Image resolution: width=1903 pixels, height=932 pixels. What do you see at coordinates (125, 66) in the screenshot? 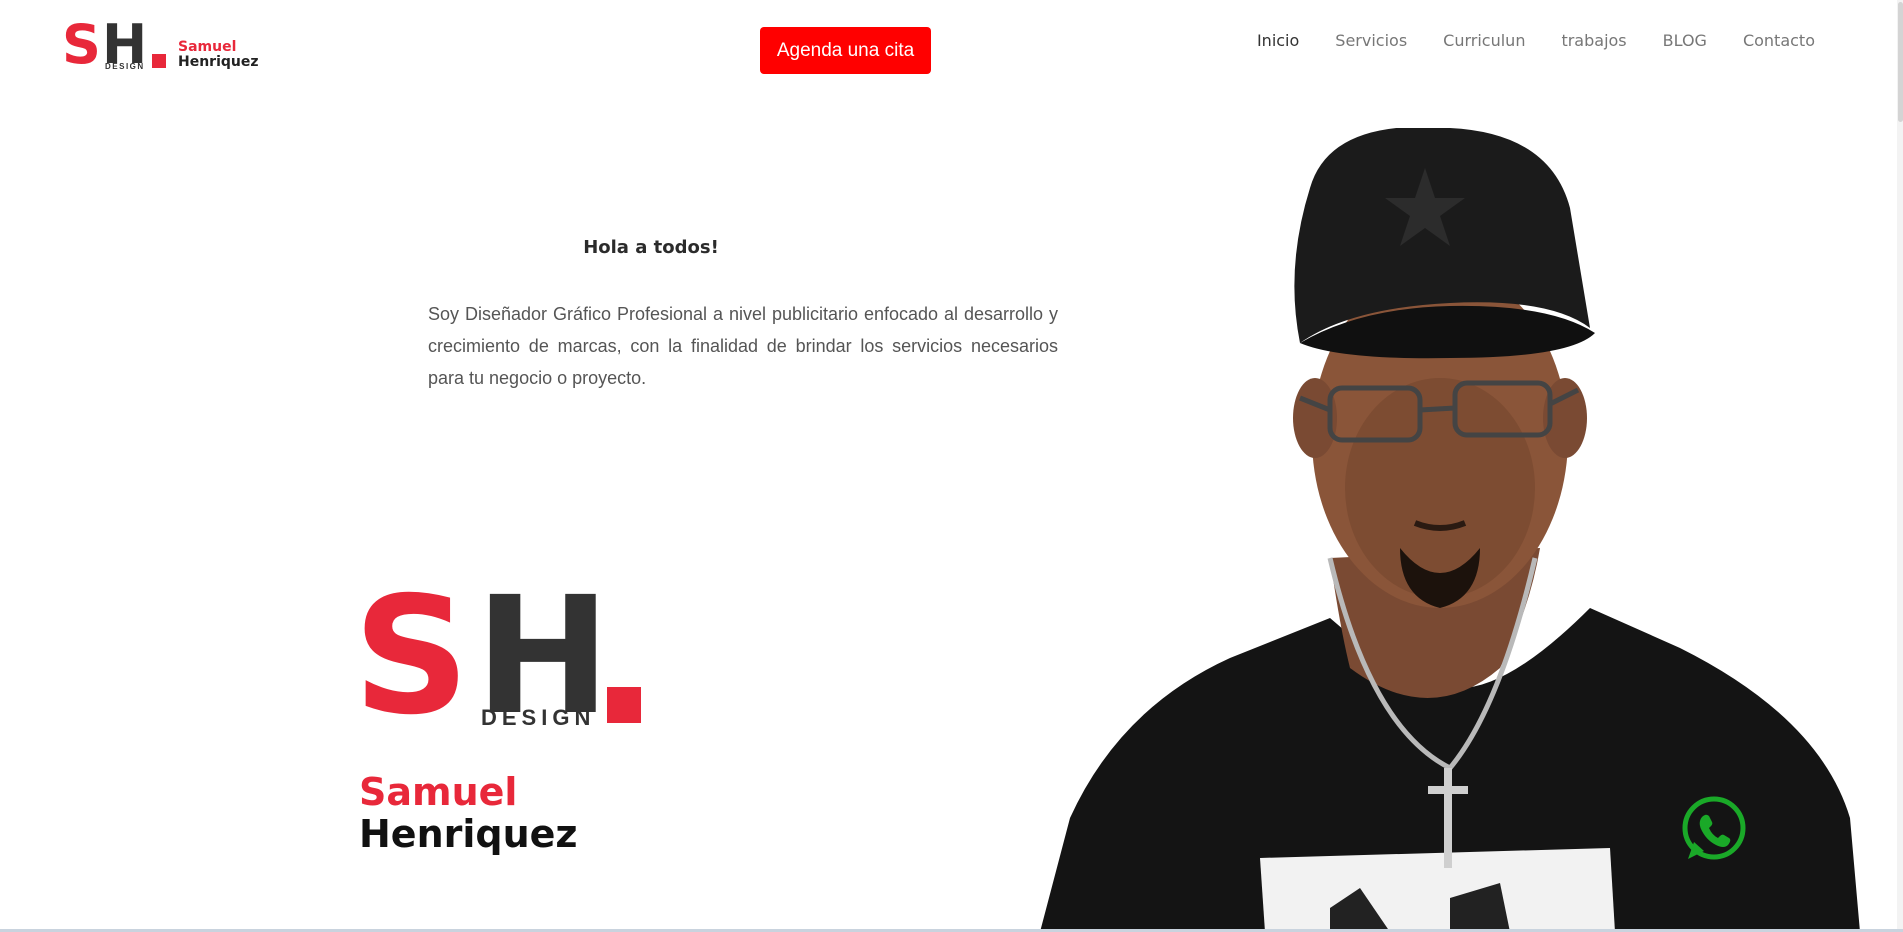
I see `logo-design-text: DESIGN` at bounding box center [125, 66].